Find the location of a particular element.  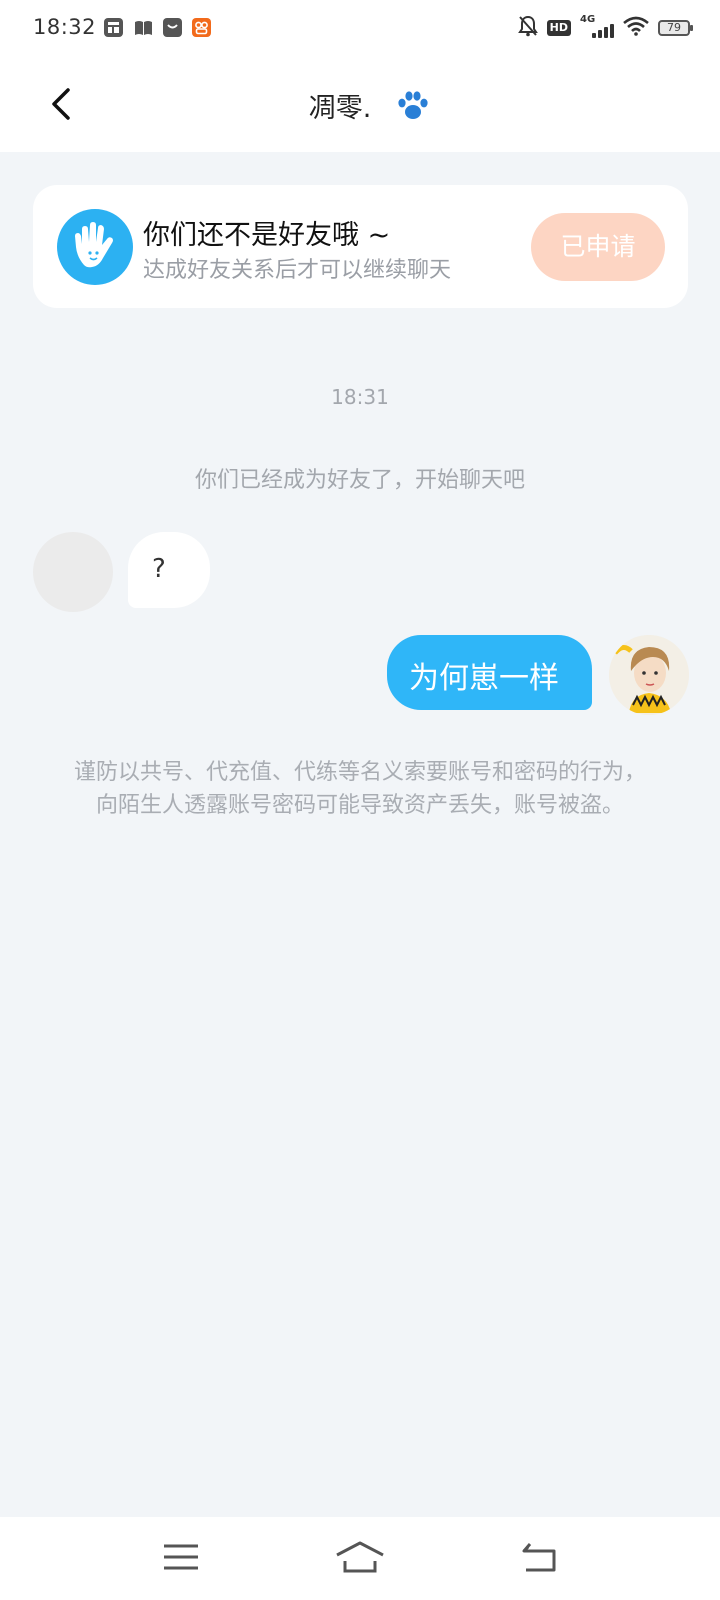

chat-header: 凋零. is located at coordinates (360, 104).